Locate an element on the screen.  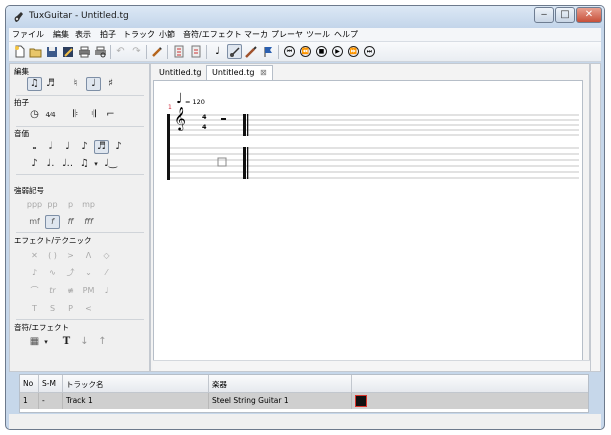
menu-file: ファイル is located at coordinates (28, 34).